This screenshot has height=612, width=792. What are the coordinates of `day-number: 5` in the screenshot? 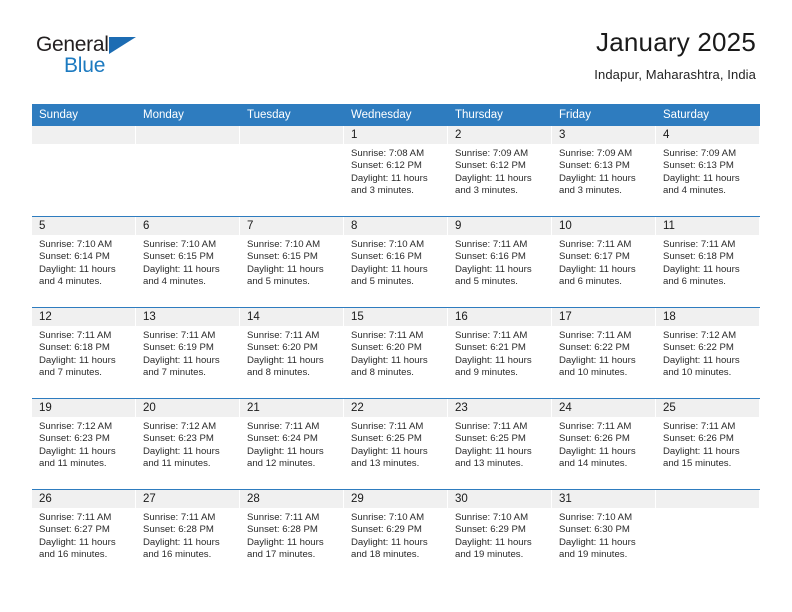 It's located at (84, 226).